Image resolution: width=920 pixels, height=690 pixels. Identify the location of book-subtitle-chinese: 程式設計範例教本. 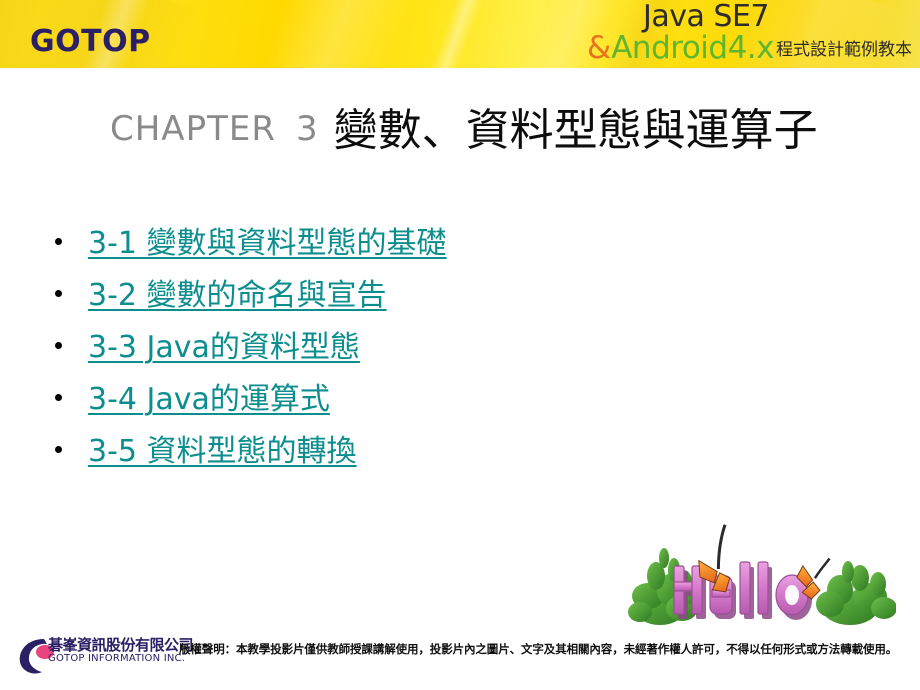
(844, 50).